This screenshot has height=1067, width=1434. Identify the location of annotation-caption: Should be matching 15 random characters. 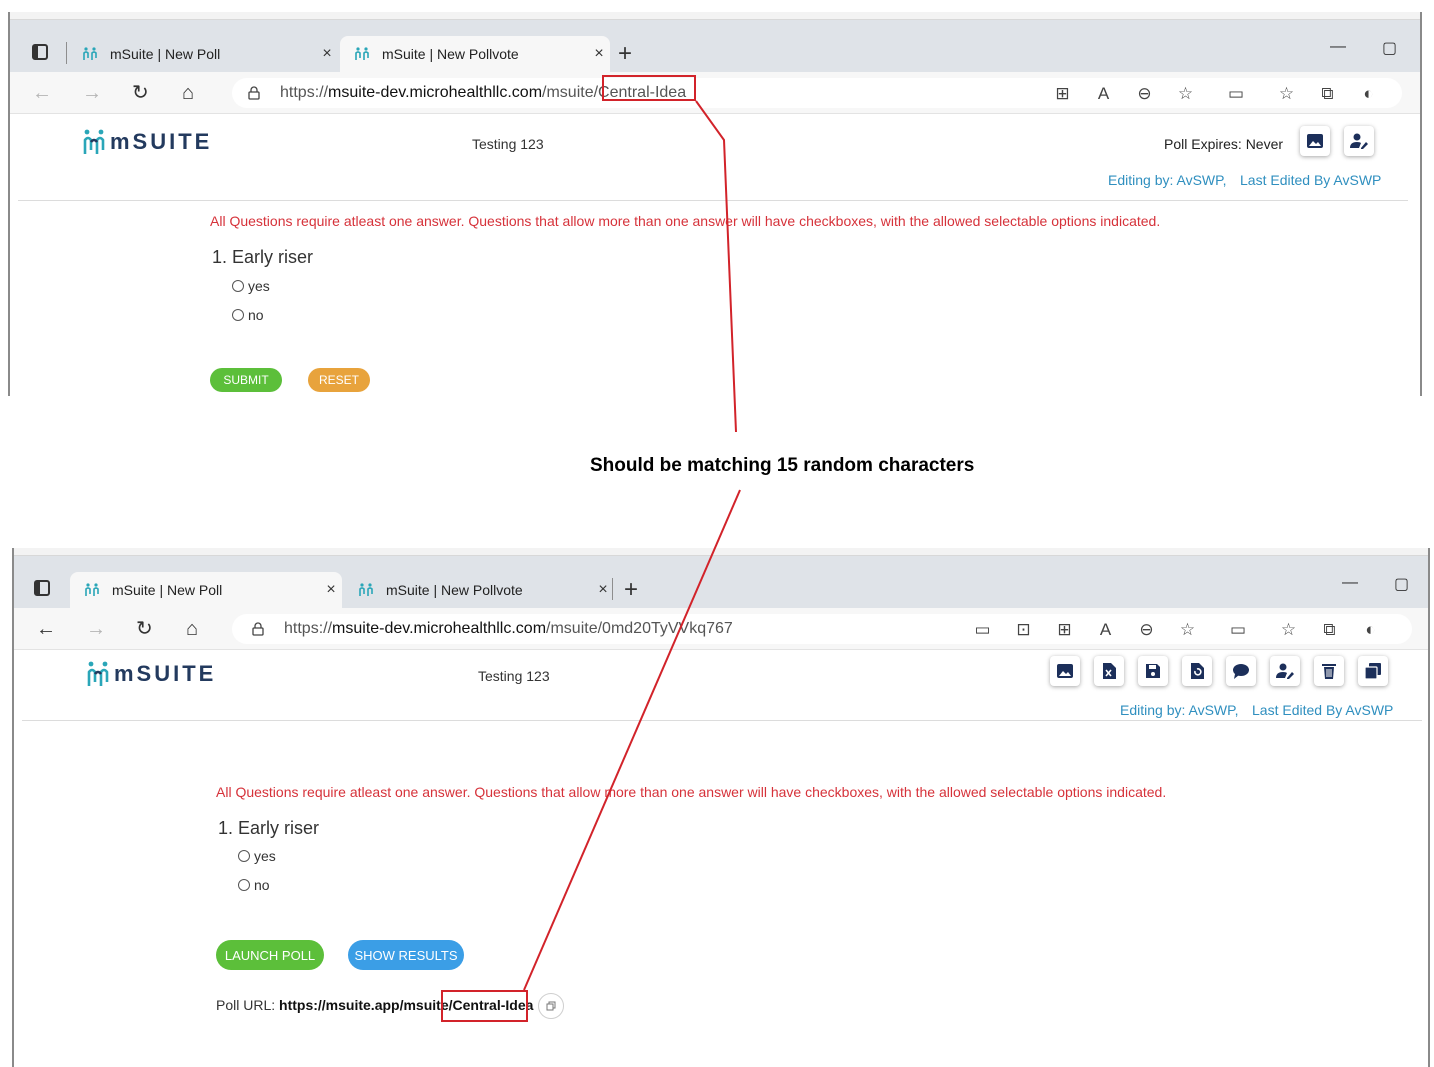
(782, 465).